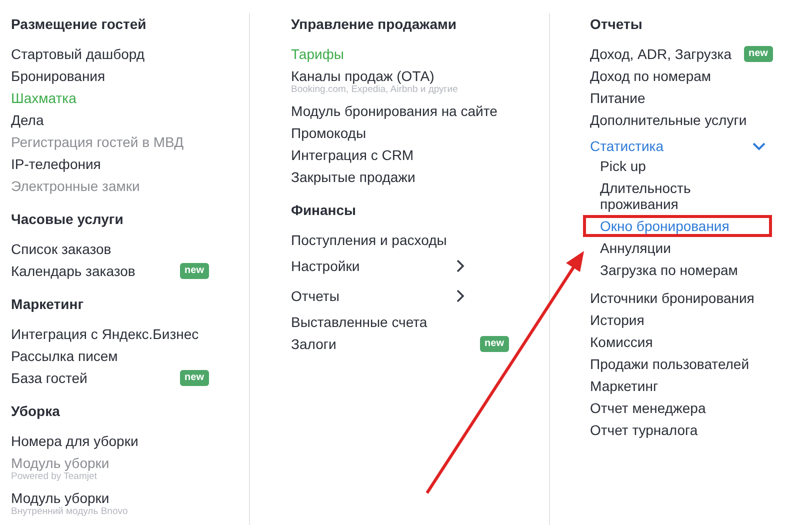  What do you see at coordinates (394, 111) in the screenshot?
I see `menu-link: Модуль бронирования на сайте` at bounding box center [394, 111].